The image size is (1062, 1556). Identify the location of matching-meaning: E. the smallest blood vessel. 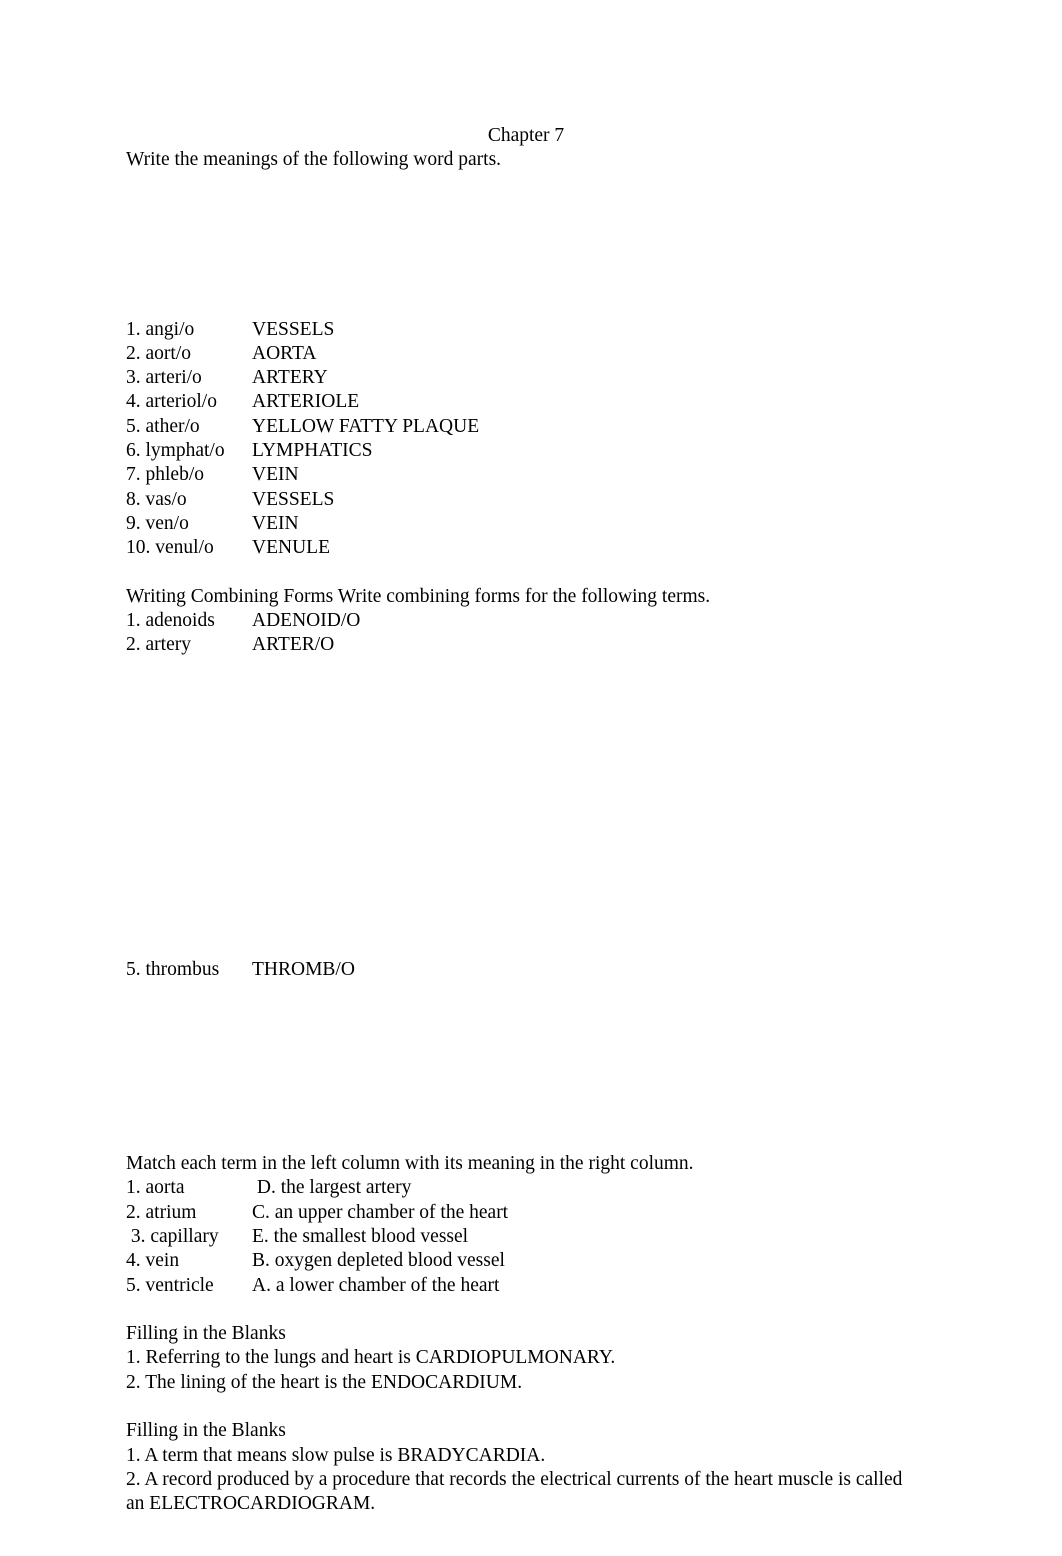
(360, 1236).